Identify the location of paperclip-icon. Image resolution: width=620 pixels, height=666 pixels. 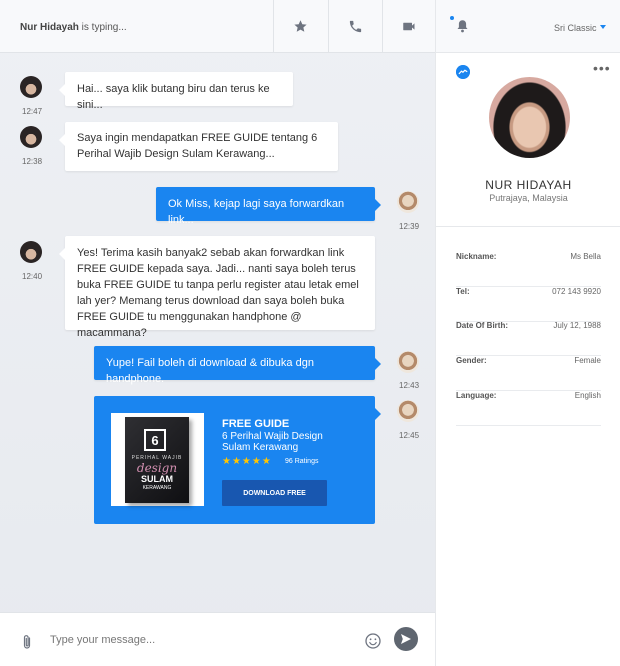
(27, 642).